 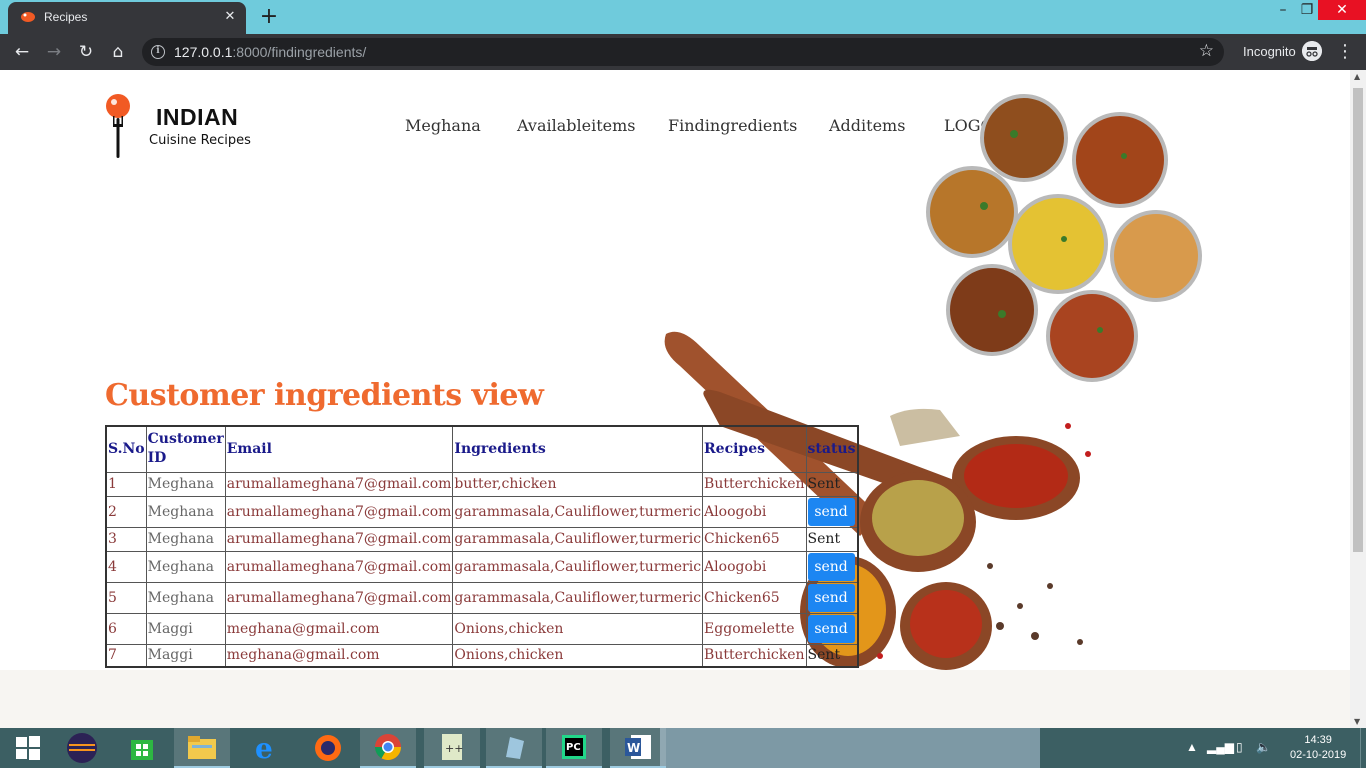 What do you see at coordinates (683, 748) in the screenshot?
I see `windows-taskbar: e ++ PC W ▲ ▂▄▆ ▯ 🔈 14:39 02-10-2019` at bounding box center [683, 748].